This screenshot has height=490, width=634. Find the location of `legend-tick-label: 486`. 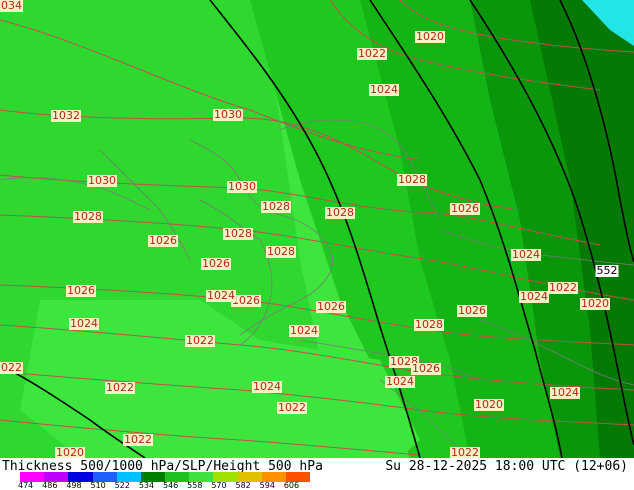

legend-tick-label: 486 is located at coordinates (50, 485).